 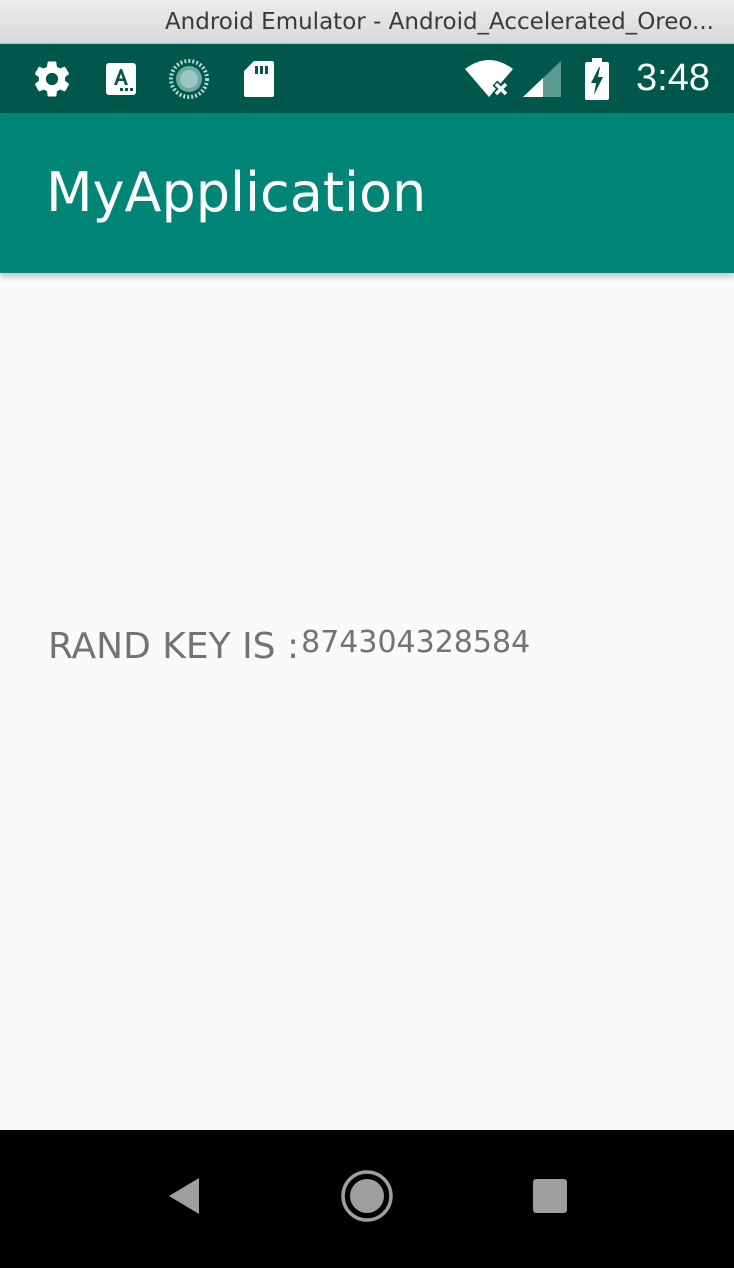 I want to click on rand-key-label: RAND KEY IS :, so click(x=174, y=646).